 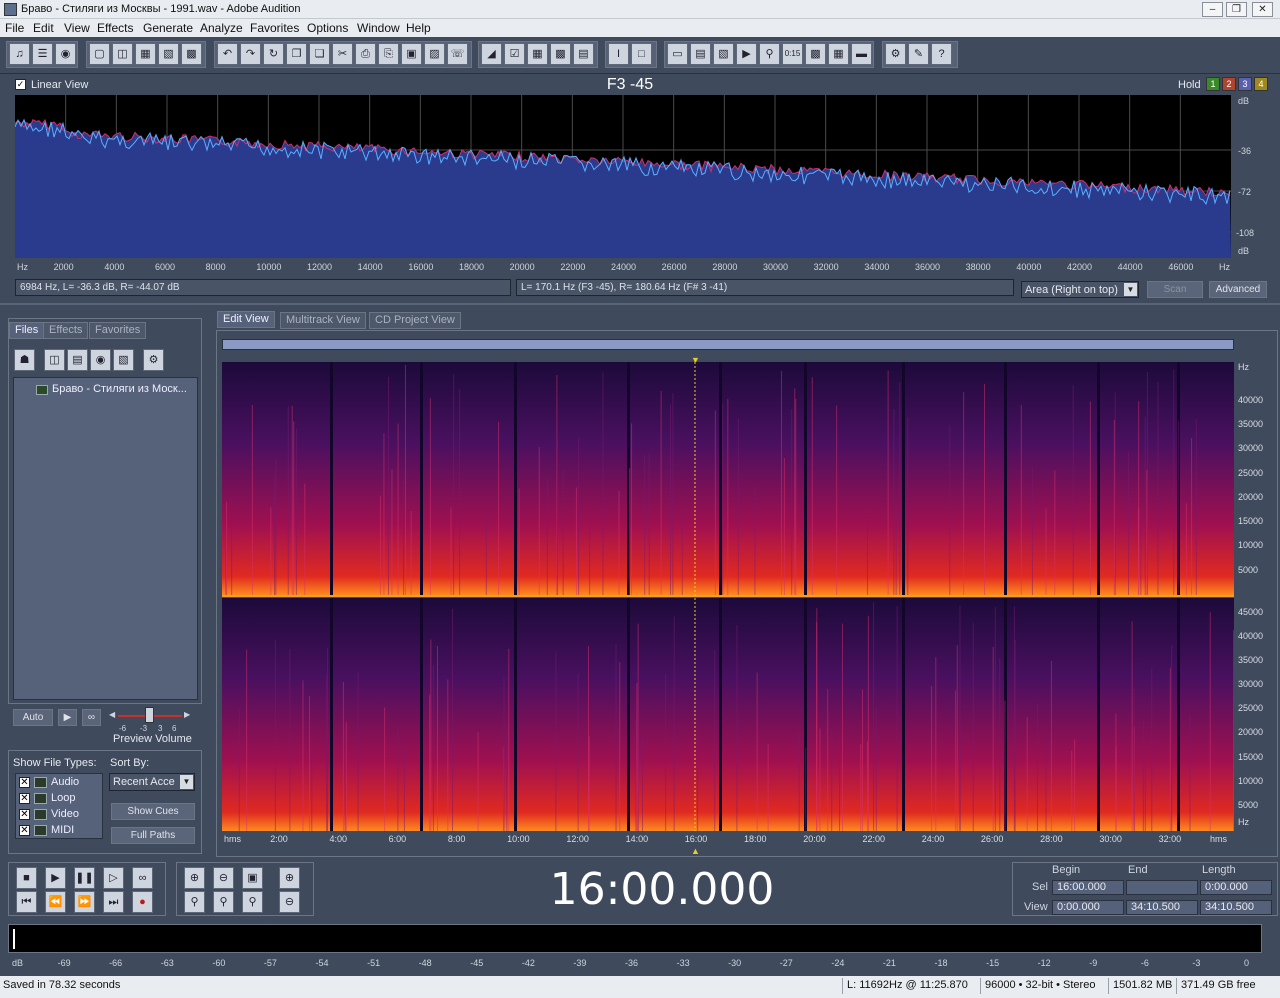 I want to click on spectral-view-icon: ◢, so click(x=491, y=54).